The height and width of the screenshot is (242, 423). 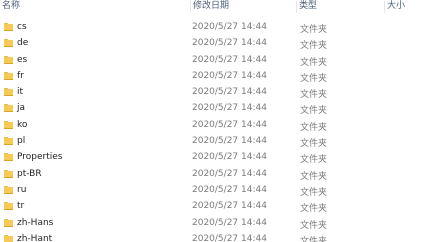 I want to click on file-row: Properties 2020/5/27 14:44 文件夹, so click(x=211, y=157).